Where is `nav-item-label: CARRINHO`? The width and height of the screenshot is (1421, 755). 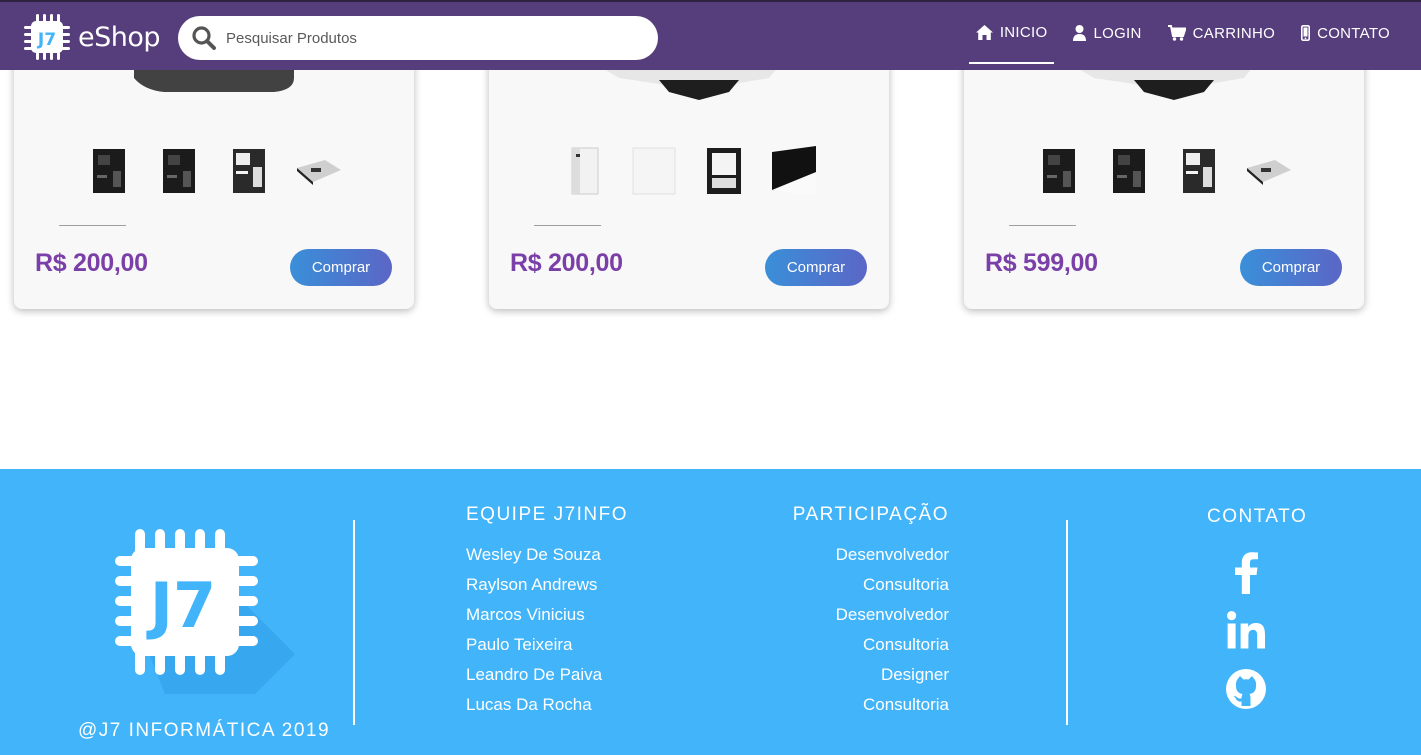 nav-item-label: CARRINHO is located at coordinates (1234, 33).